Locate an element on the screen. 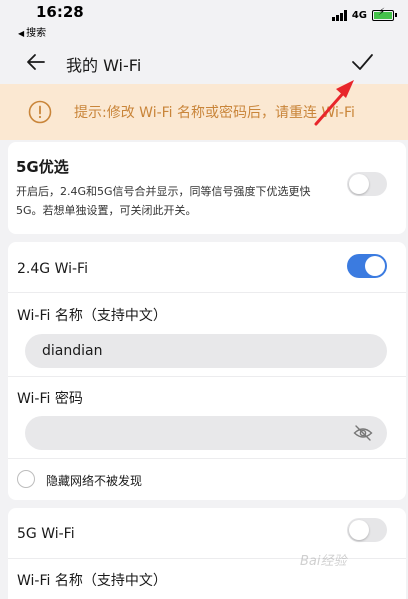 The height and width of the screenshot is (599, 408). battery-icon: ⚡ is located at coordinates (384, 14).